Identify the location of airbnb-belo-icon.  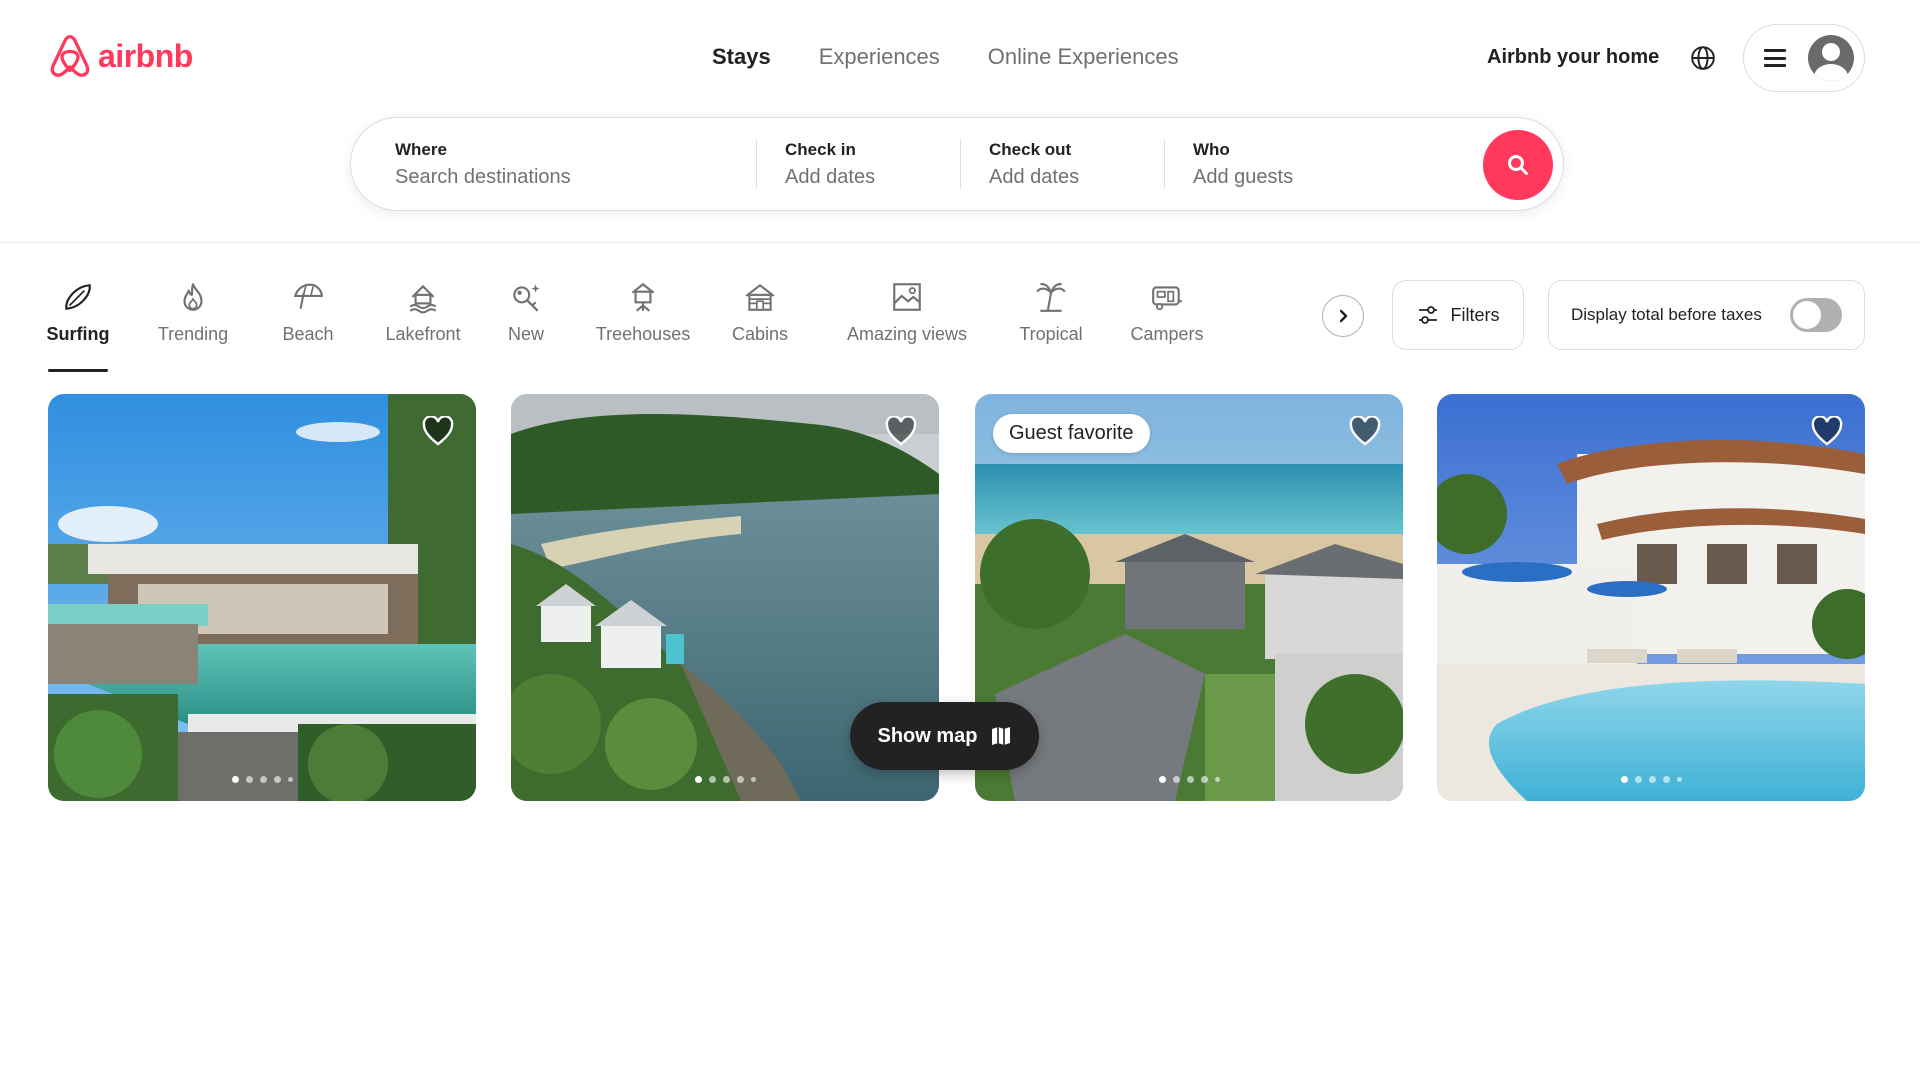
(70, 56).